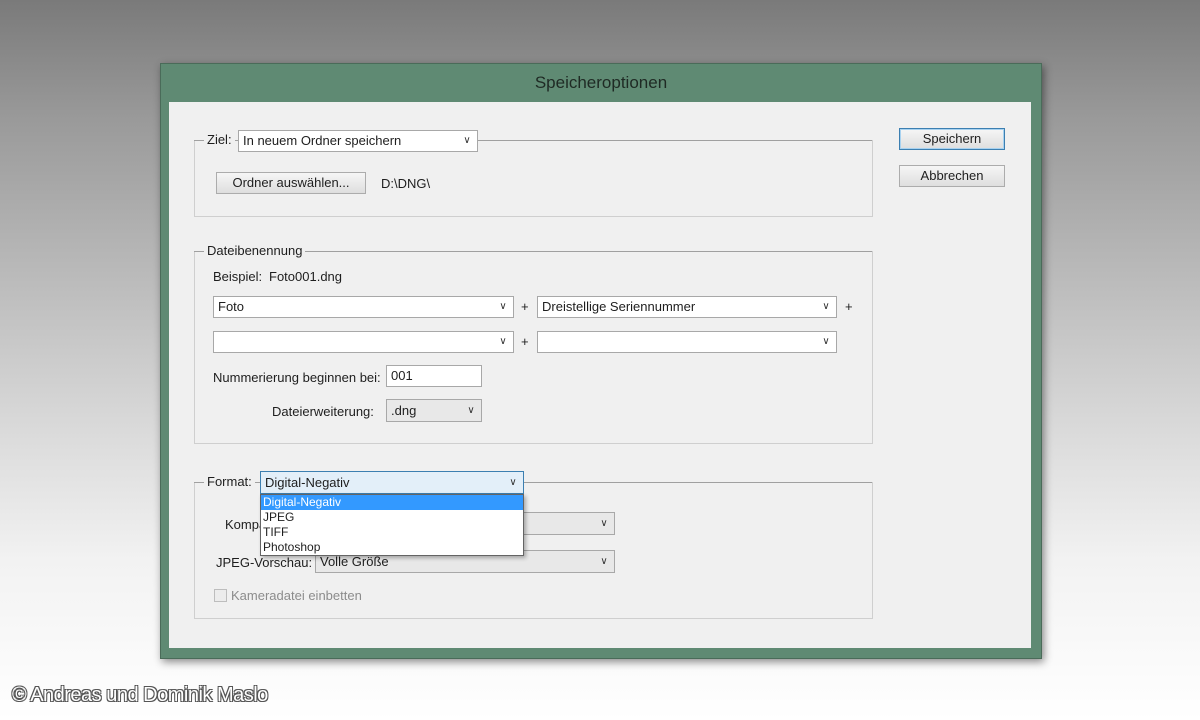  Describe the element at coordinates (229, 481) in the screenshot. I see `format-label: Format:` at that location.